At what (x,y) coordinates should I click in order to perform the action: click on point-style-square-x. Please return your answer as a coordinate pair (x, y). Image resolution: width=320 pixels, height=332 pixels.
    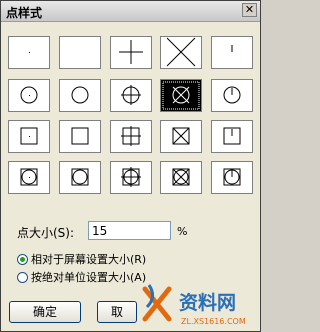
    Looking at the image, I should click on (181, 136).